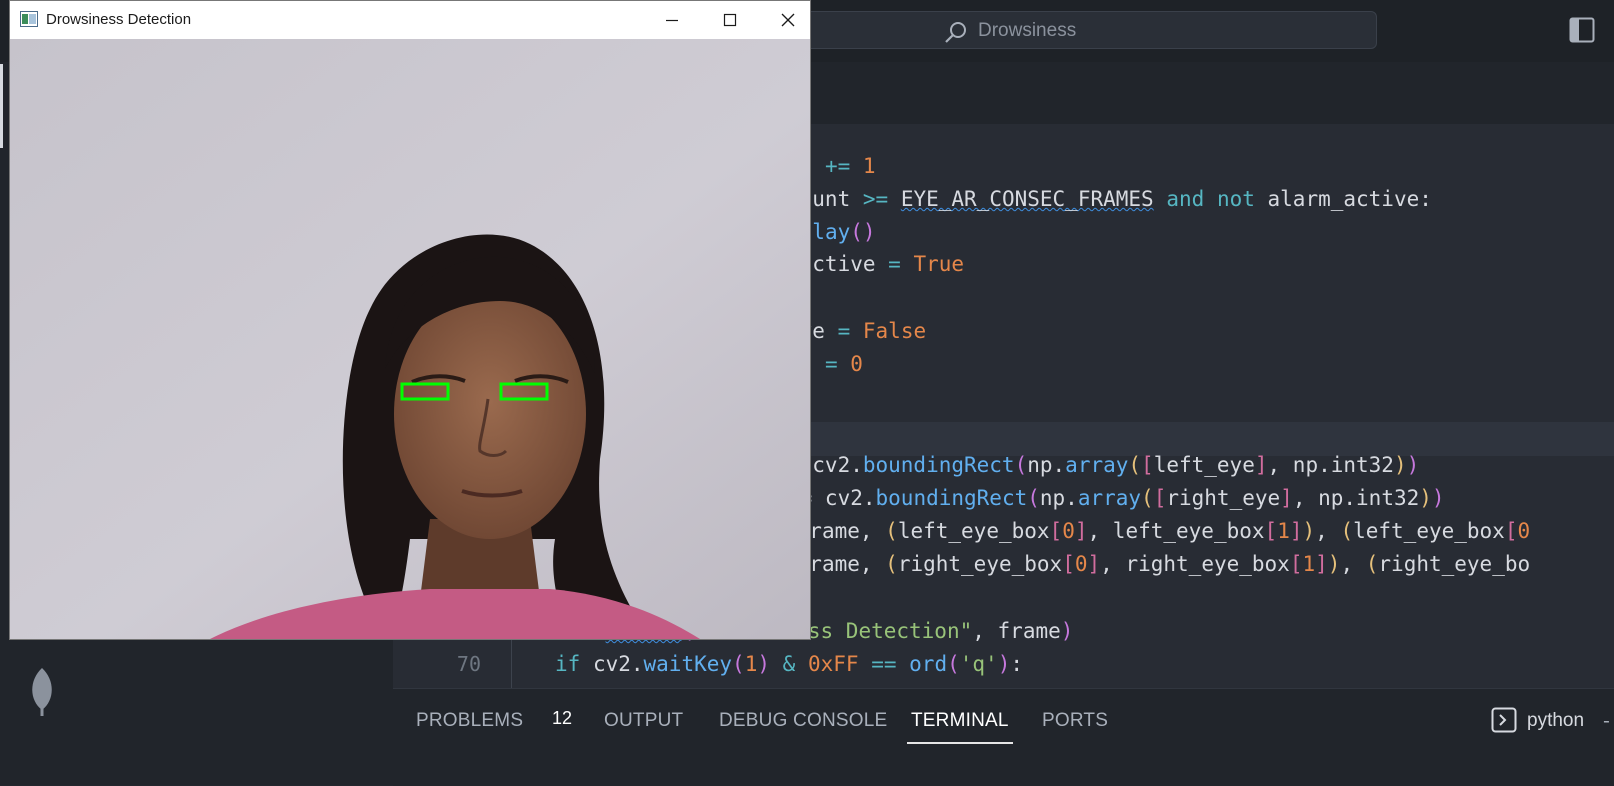  What do you see at coordinates (1223, 498) in the screenshot?
I see `code-token: right_eye` at bounding box center [1223, 498].